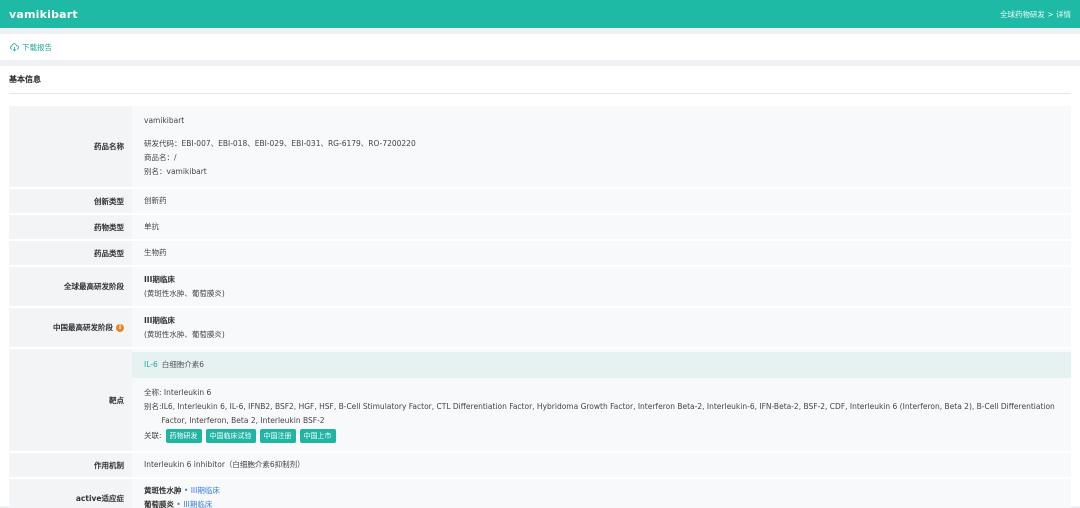 Image resolution: width=1080 pixels, height=508 pixels. Describe the element at coordinates (540, 47) in the screenshot. I see `toolbar: 下载报告` at that location.